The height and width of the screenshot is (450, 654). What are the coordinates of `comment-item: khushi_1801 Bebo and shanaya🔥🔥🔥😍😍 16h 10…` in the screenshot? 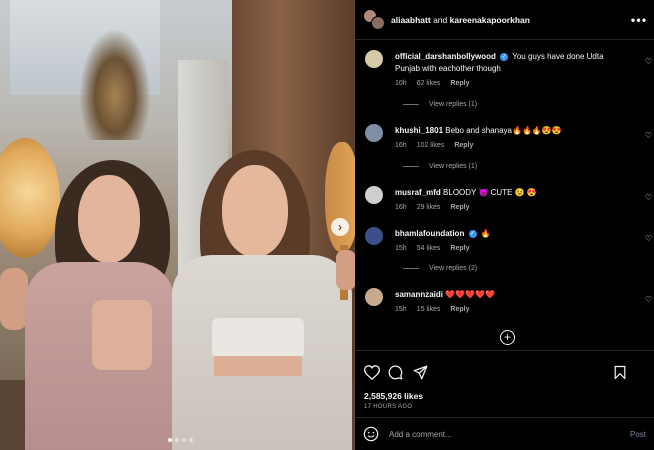 It's located at (508, 145).